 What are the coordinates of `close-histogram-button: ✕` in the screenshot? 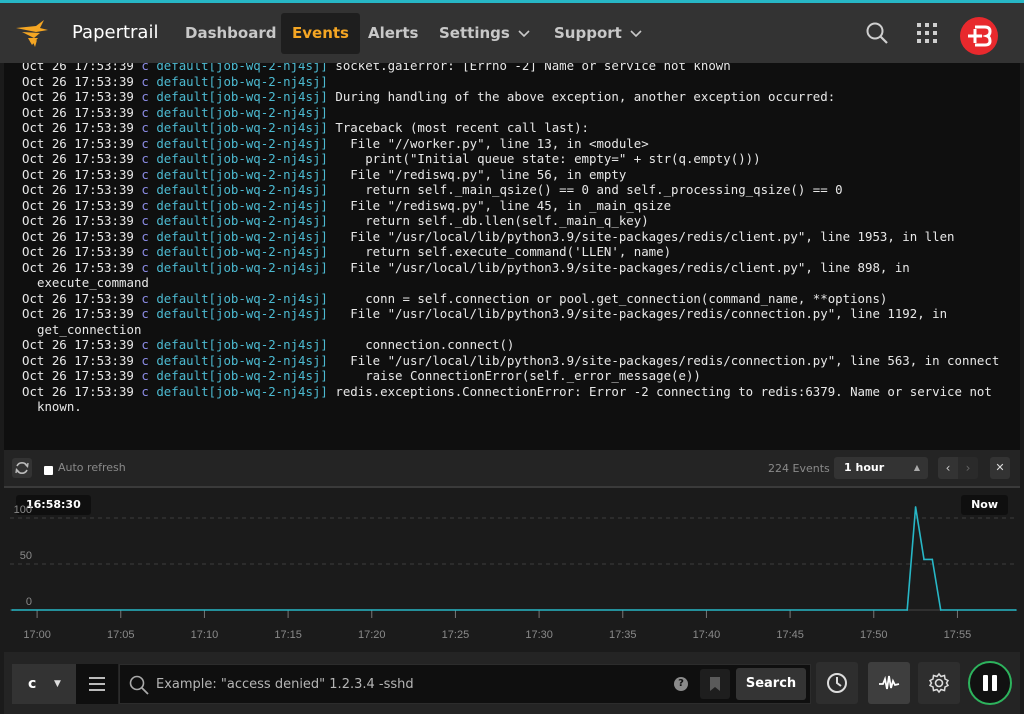 It's located at (1000, 468).